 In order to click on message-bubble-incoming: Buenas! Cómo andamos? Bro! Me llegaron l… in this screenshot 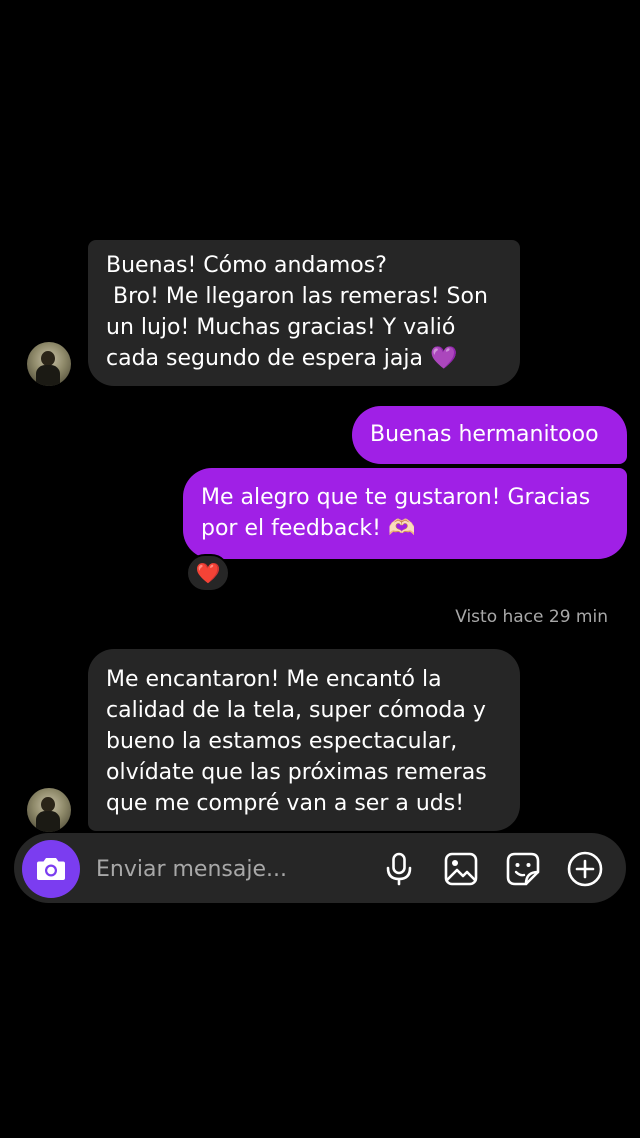, I will do `click(304, 313)`.